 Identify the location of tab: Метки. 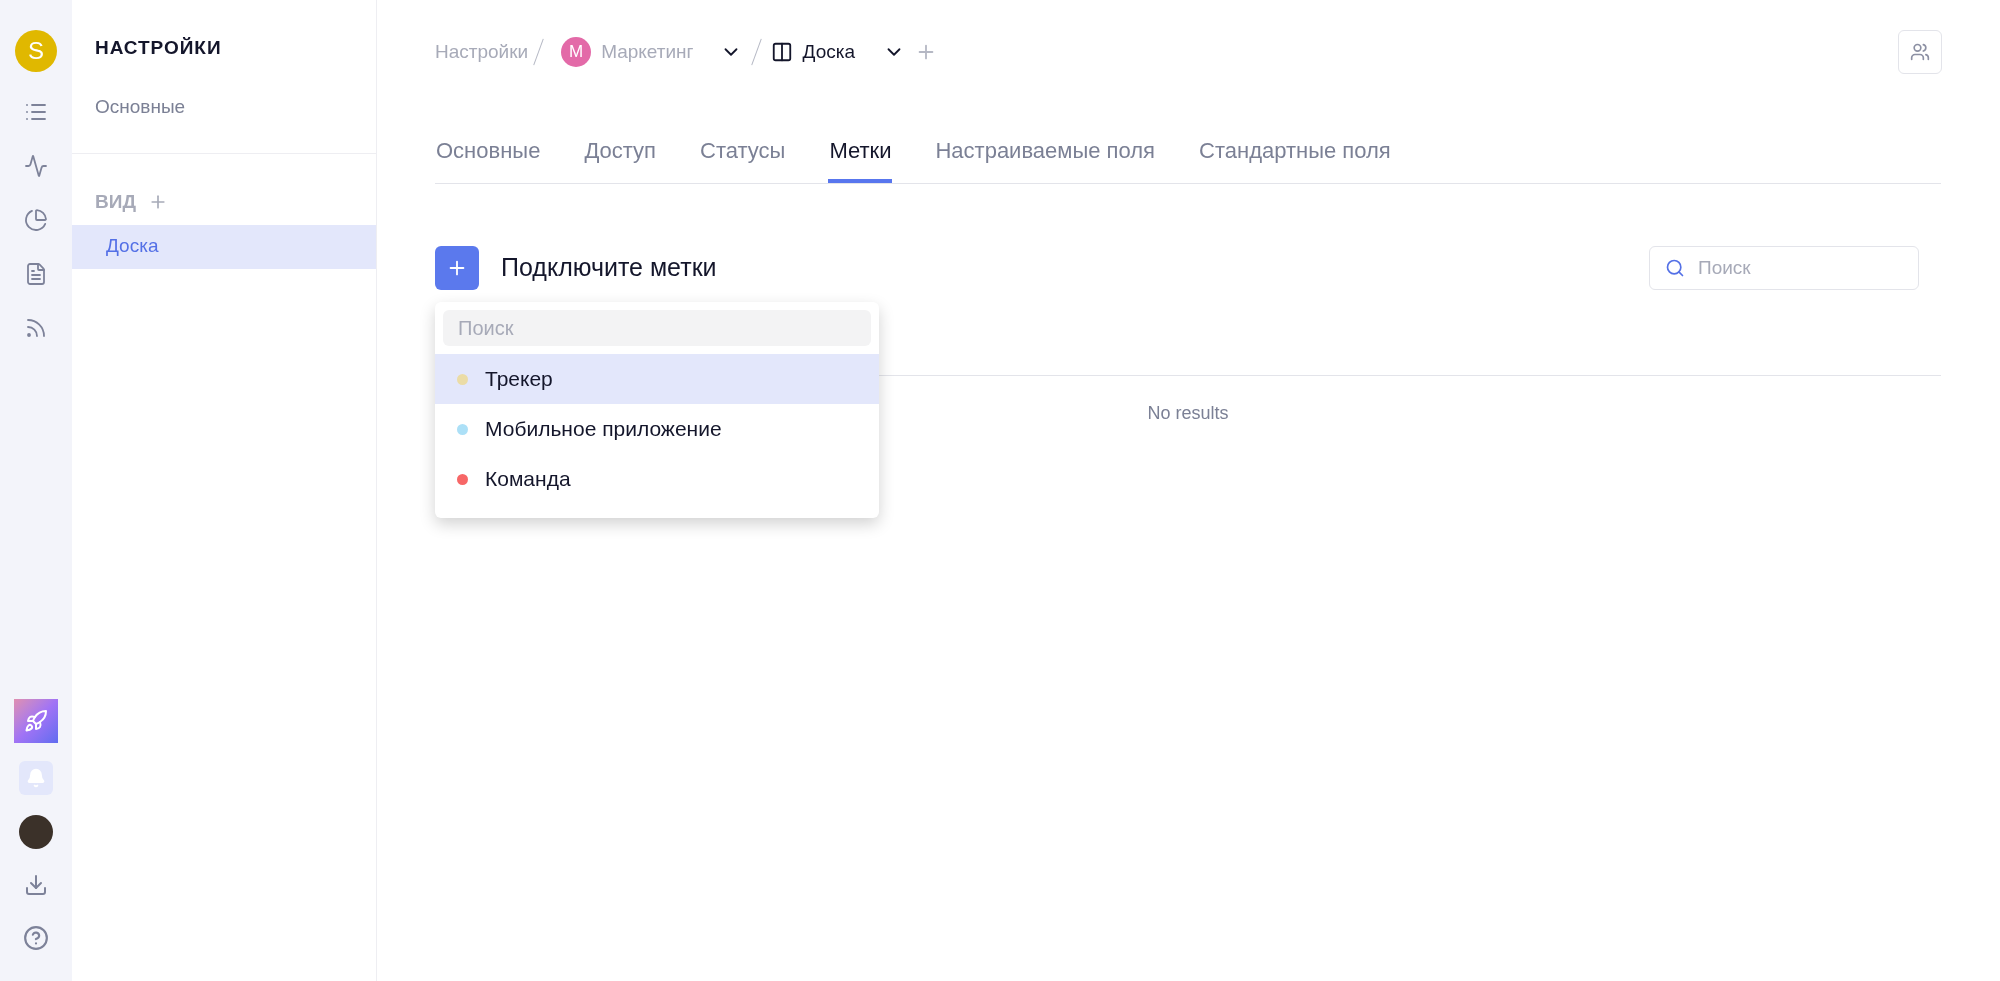
(860, 156).